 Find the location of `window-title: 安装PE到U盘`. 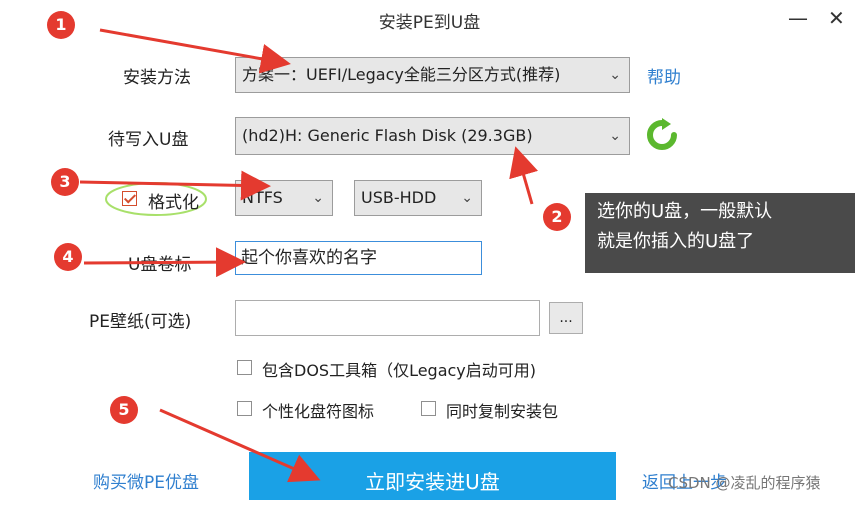

window-title: 安装PE到U盘 is located at coordinates (429, 23).